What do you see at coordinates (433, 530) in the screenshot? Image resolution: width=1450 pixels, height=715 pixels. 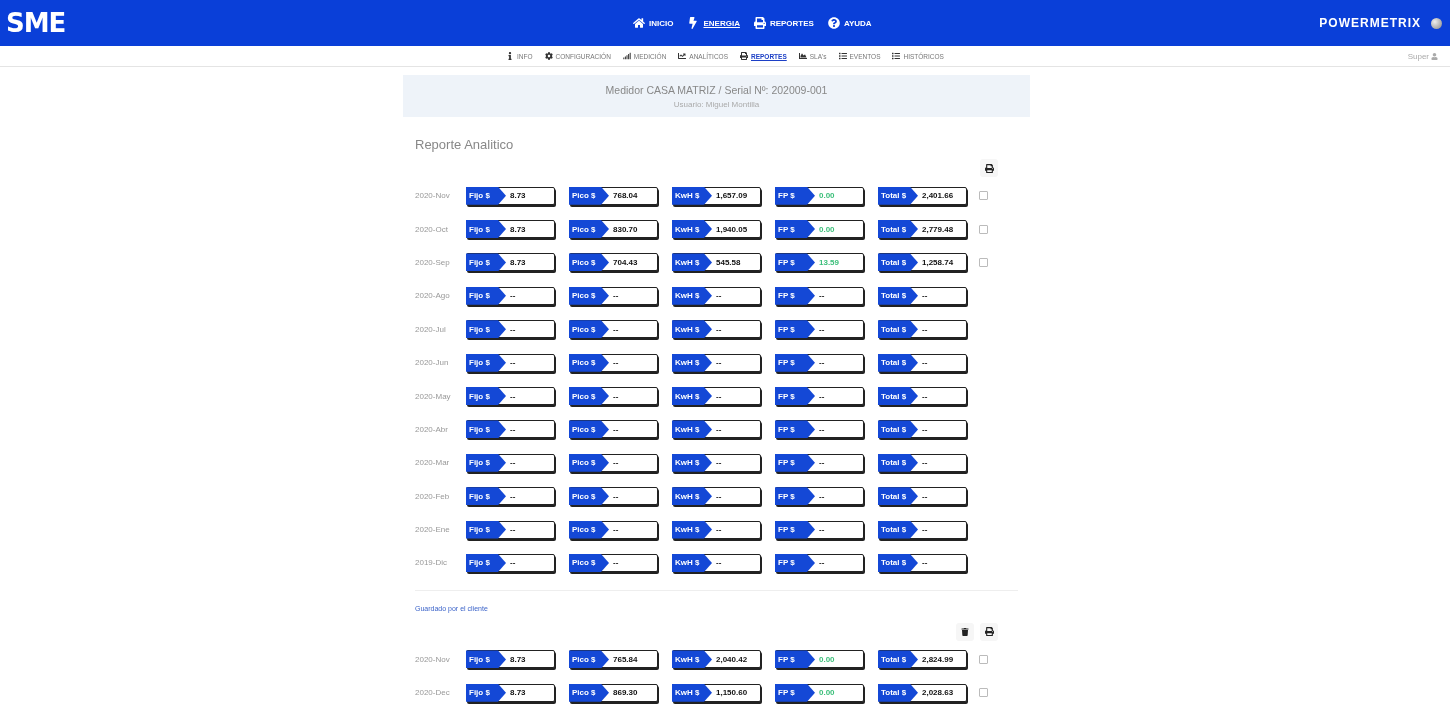 I see `period-label: 2020-Ene` at bounding box center [433, 530].